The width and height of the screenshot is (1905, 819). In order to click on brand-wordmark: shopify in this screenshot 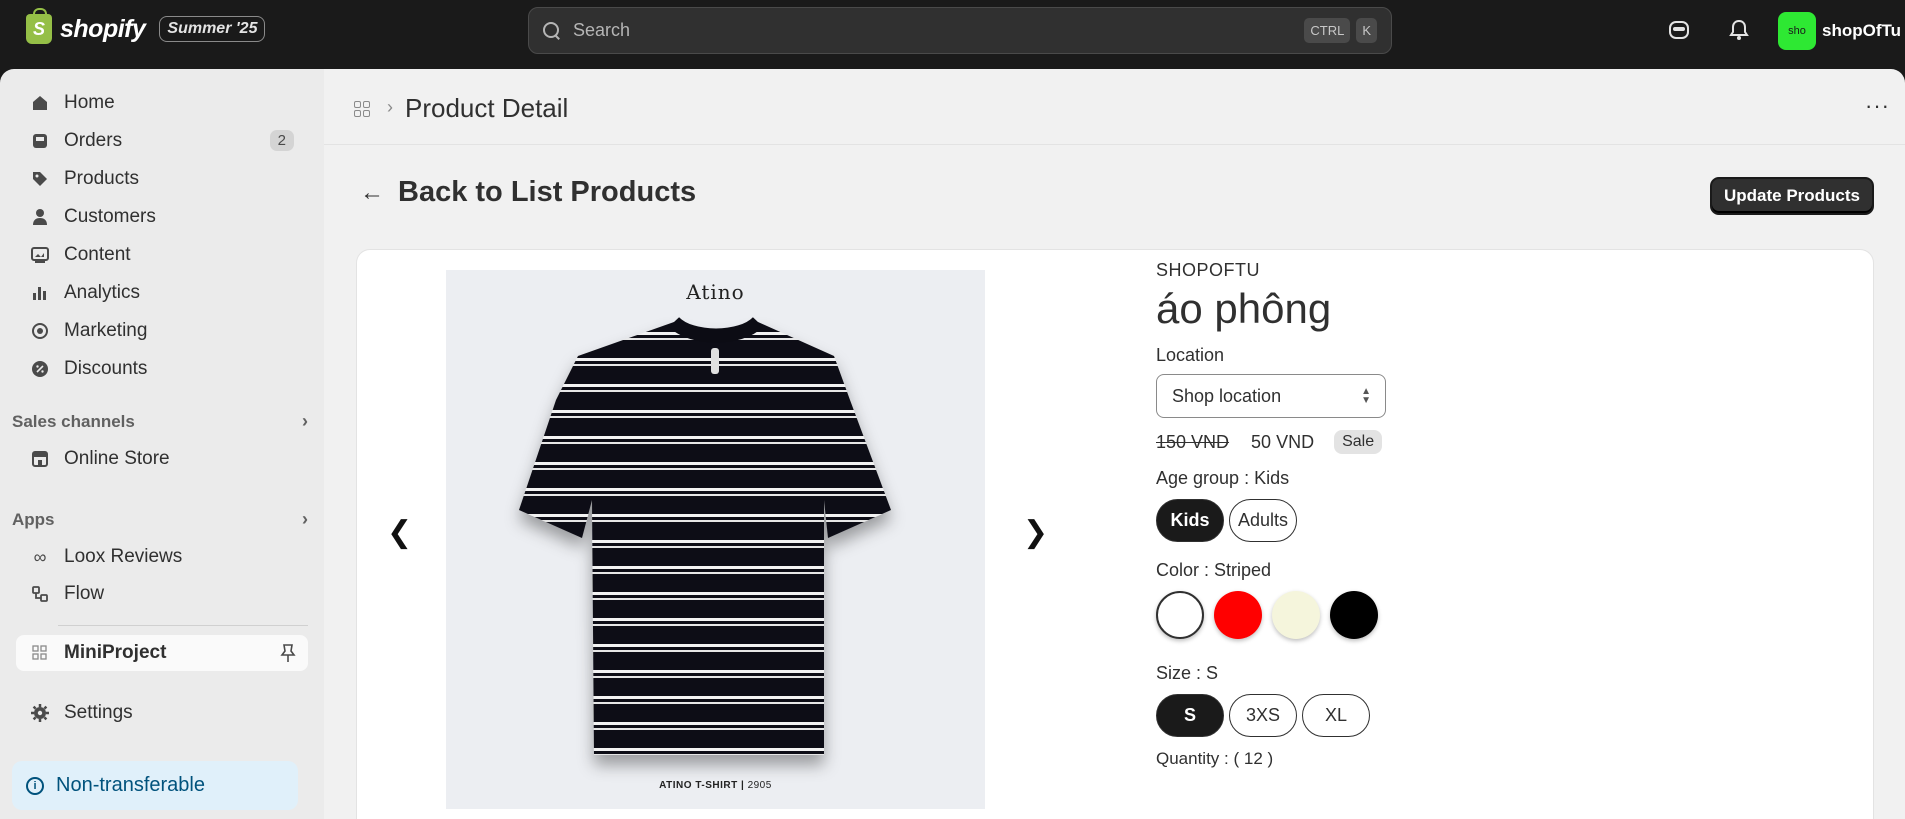, I will do `click(103, 28)`.